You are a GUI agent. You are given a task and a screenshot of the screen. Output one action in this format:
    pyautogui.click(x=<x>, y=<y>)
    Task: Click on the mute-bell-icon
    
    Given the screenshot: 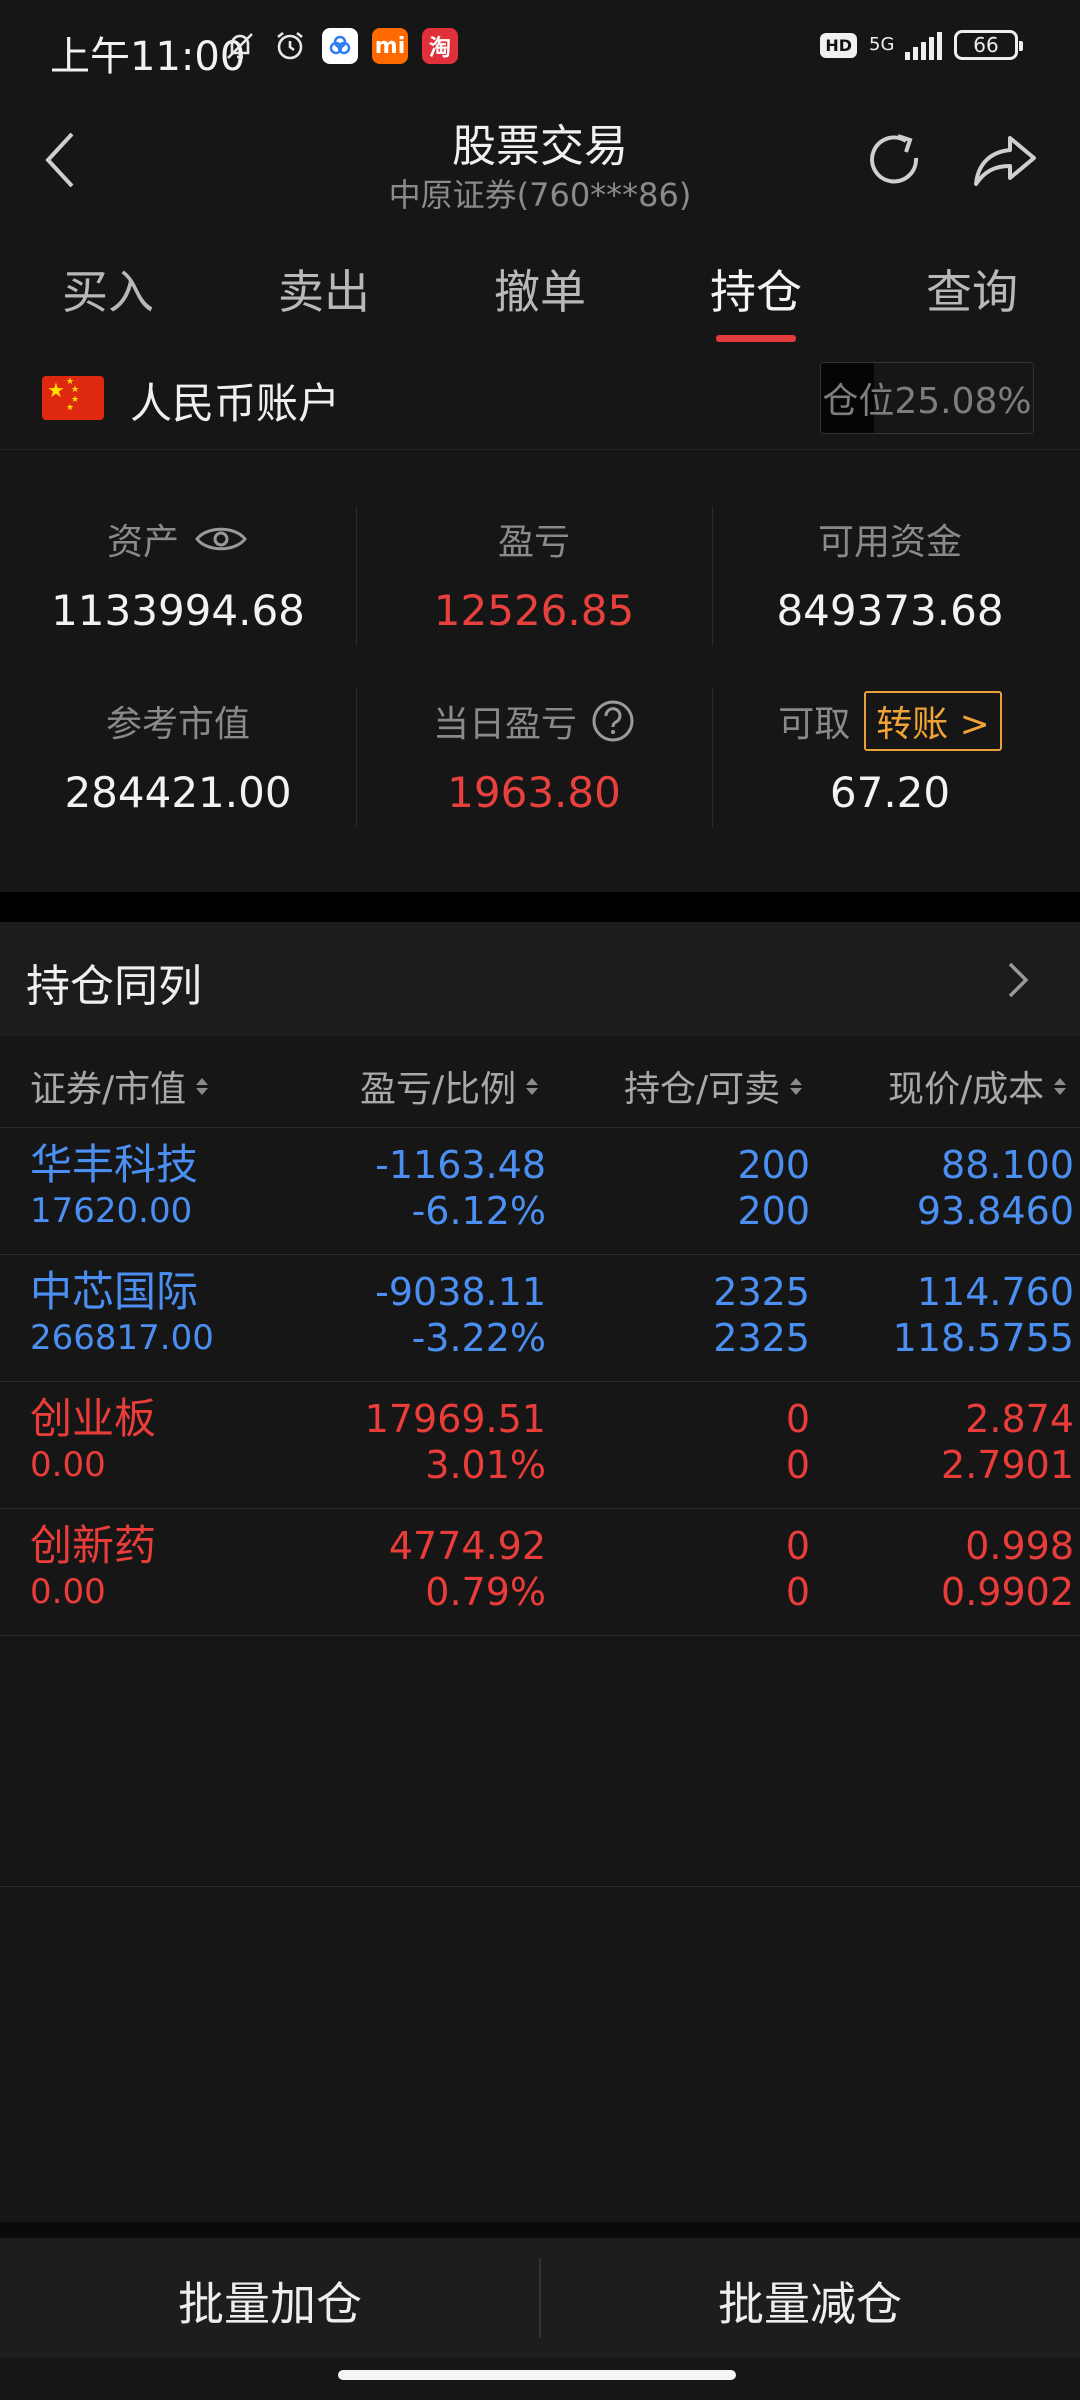 What is the action you would take?
    pyautogui.click(x=240, y=46)
    